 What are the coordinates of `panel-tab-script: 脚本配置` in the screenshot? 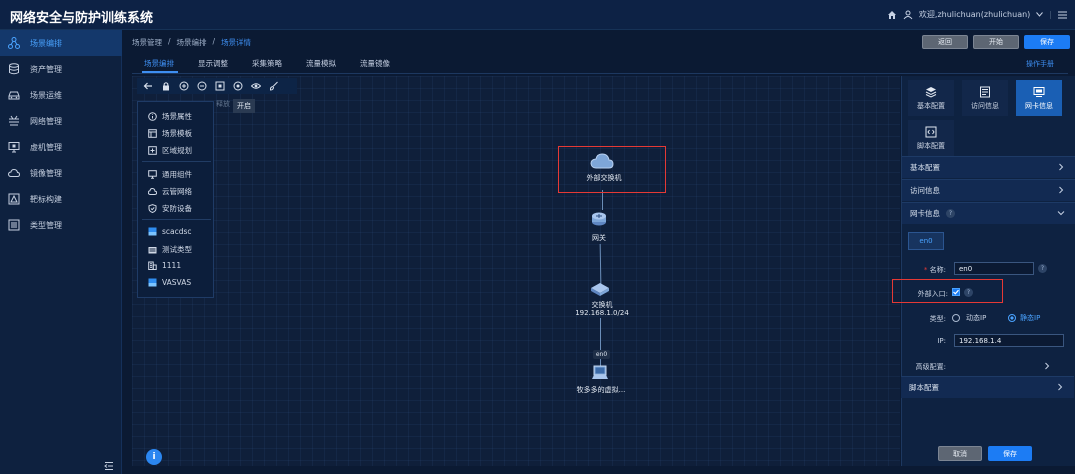 It's located at (931, 138).